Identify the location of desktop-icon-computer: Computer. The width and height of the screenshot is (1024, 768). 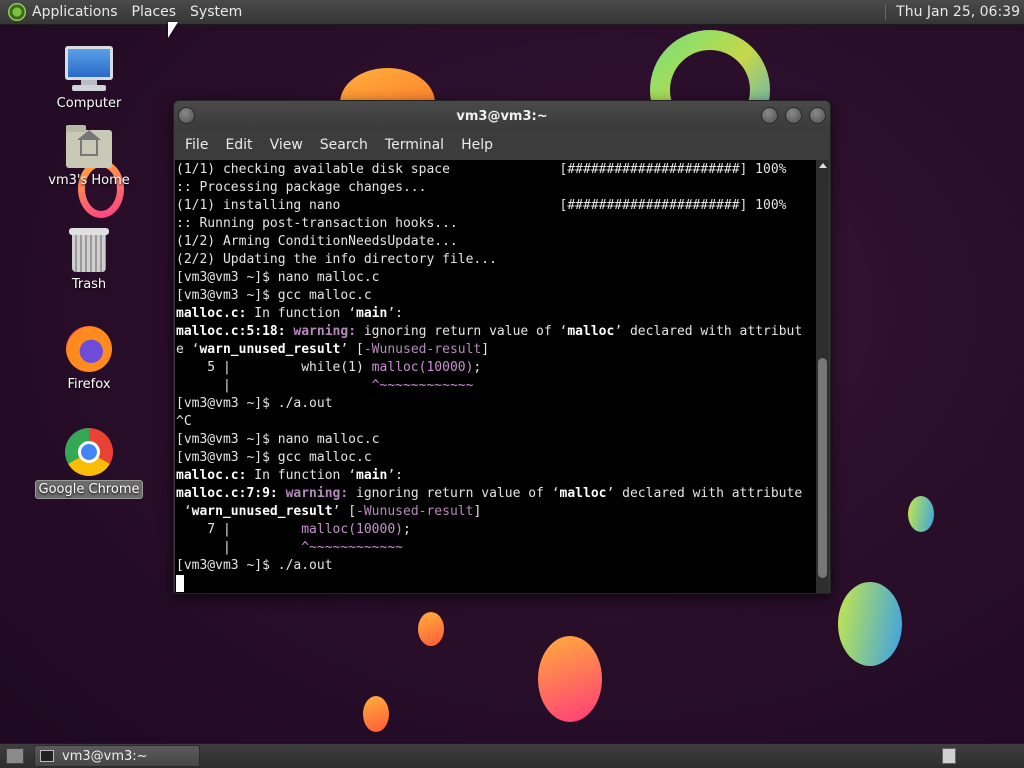
(89, 79).